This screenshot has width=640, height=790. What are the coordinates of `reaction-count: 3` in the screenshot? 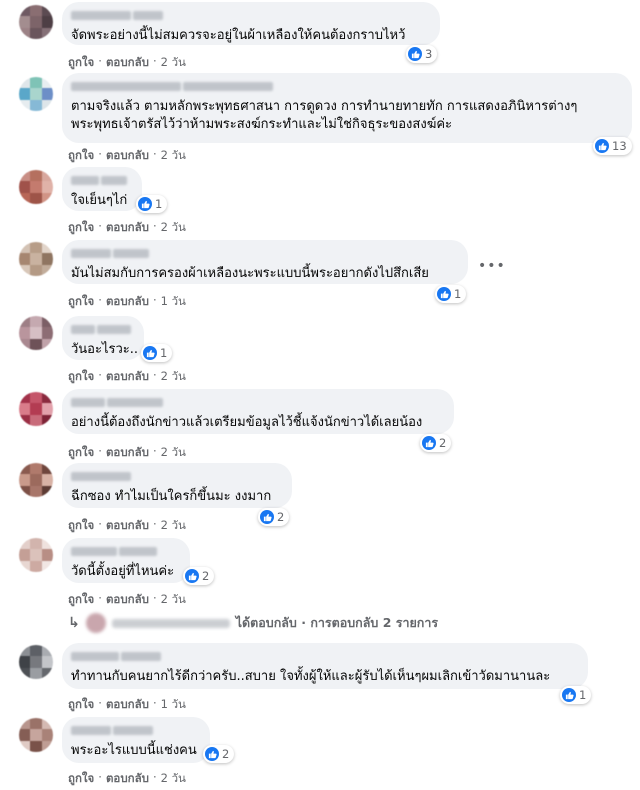 It's located at (422, 54).